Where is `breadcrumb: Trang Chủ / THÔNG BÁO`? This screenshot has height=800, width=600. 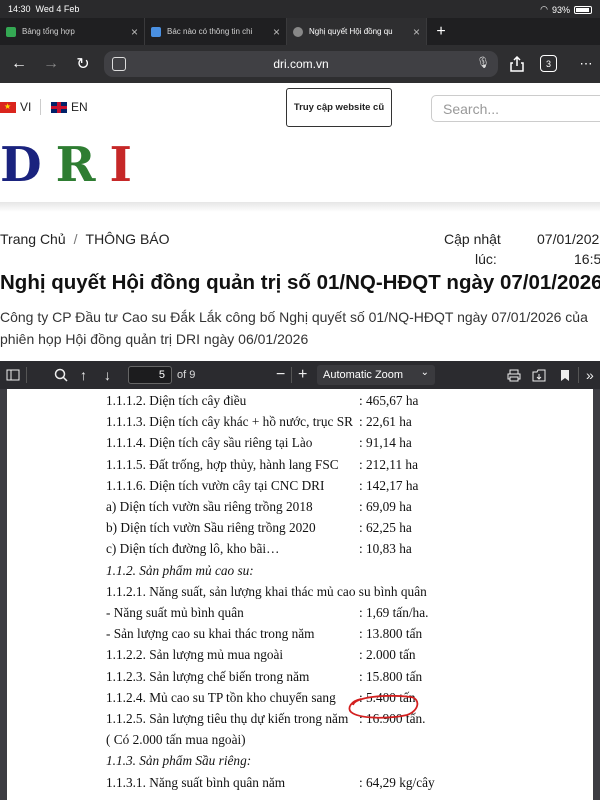 breadcrumb: Trang Chủ / THÔNG BÁO is located at coordinates (85, 239).